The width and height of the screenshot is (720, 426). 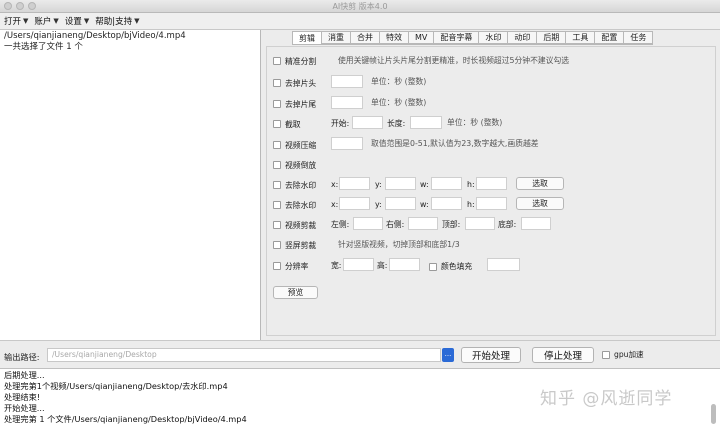 What do you see at coordinates (277, 61) in the screenshot?
I see `precise-split-checkbox` at bounding box center [277, 61].